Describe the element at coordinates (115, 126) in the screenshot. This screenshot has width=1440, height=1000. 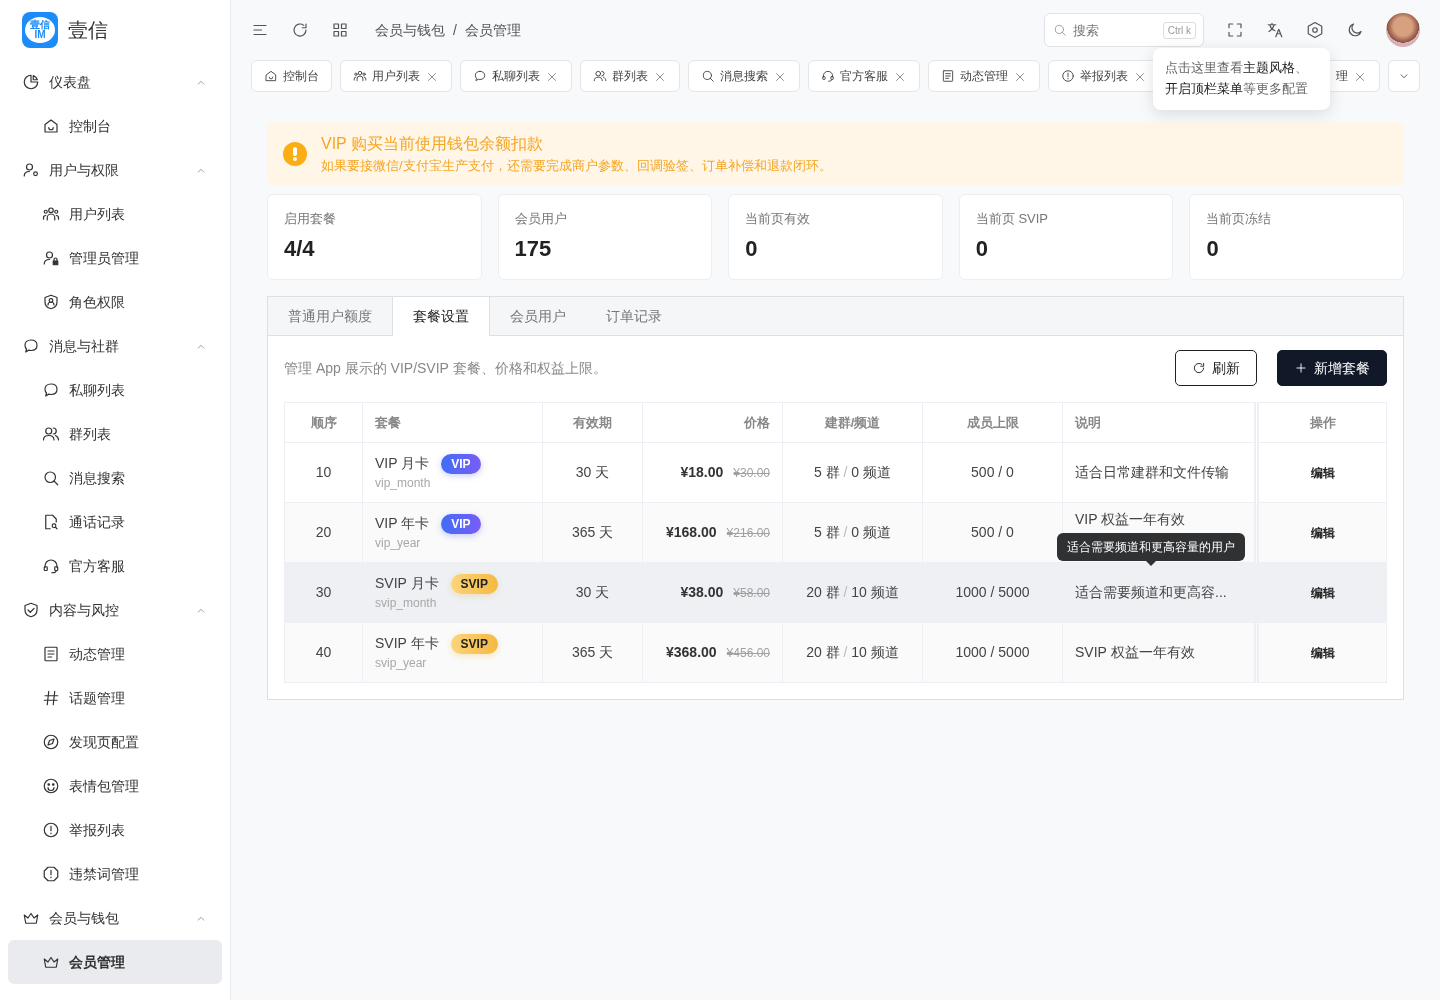
I see `sidebar-item: 控制台` at that location.